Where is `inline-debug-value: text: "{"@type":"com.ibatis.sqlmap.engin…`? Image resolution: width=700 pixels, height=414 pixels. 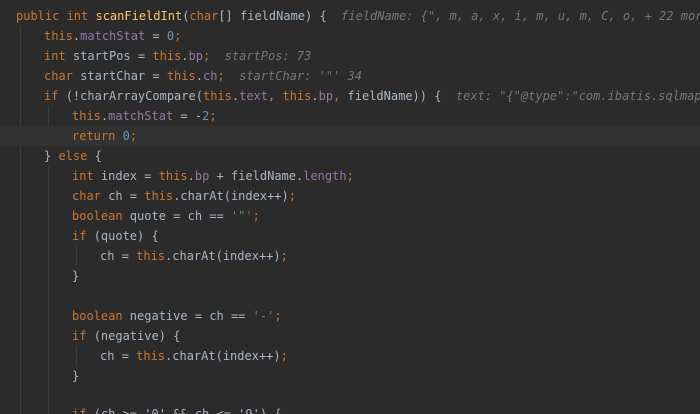
inline-debug-value: text: "{"@type":"com.ibatis.sqlmap.engin… is located at coordinates (577, 96).